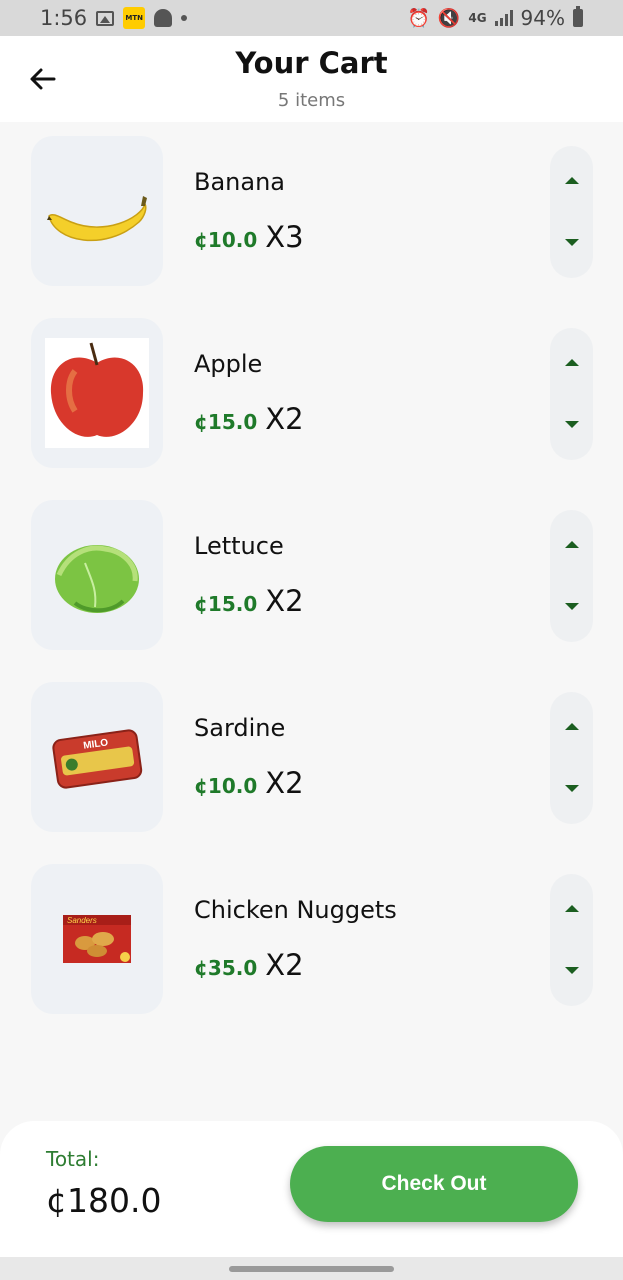  What do you see at coordinates (311, 18) in the screenshot?
I see `status-bar: 1:56 MTN ⏰ 🔇 4G 94%` at bounding box center [311, 18].